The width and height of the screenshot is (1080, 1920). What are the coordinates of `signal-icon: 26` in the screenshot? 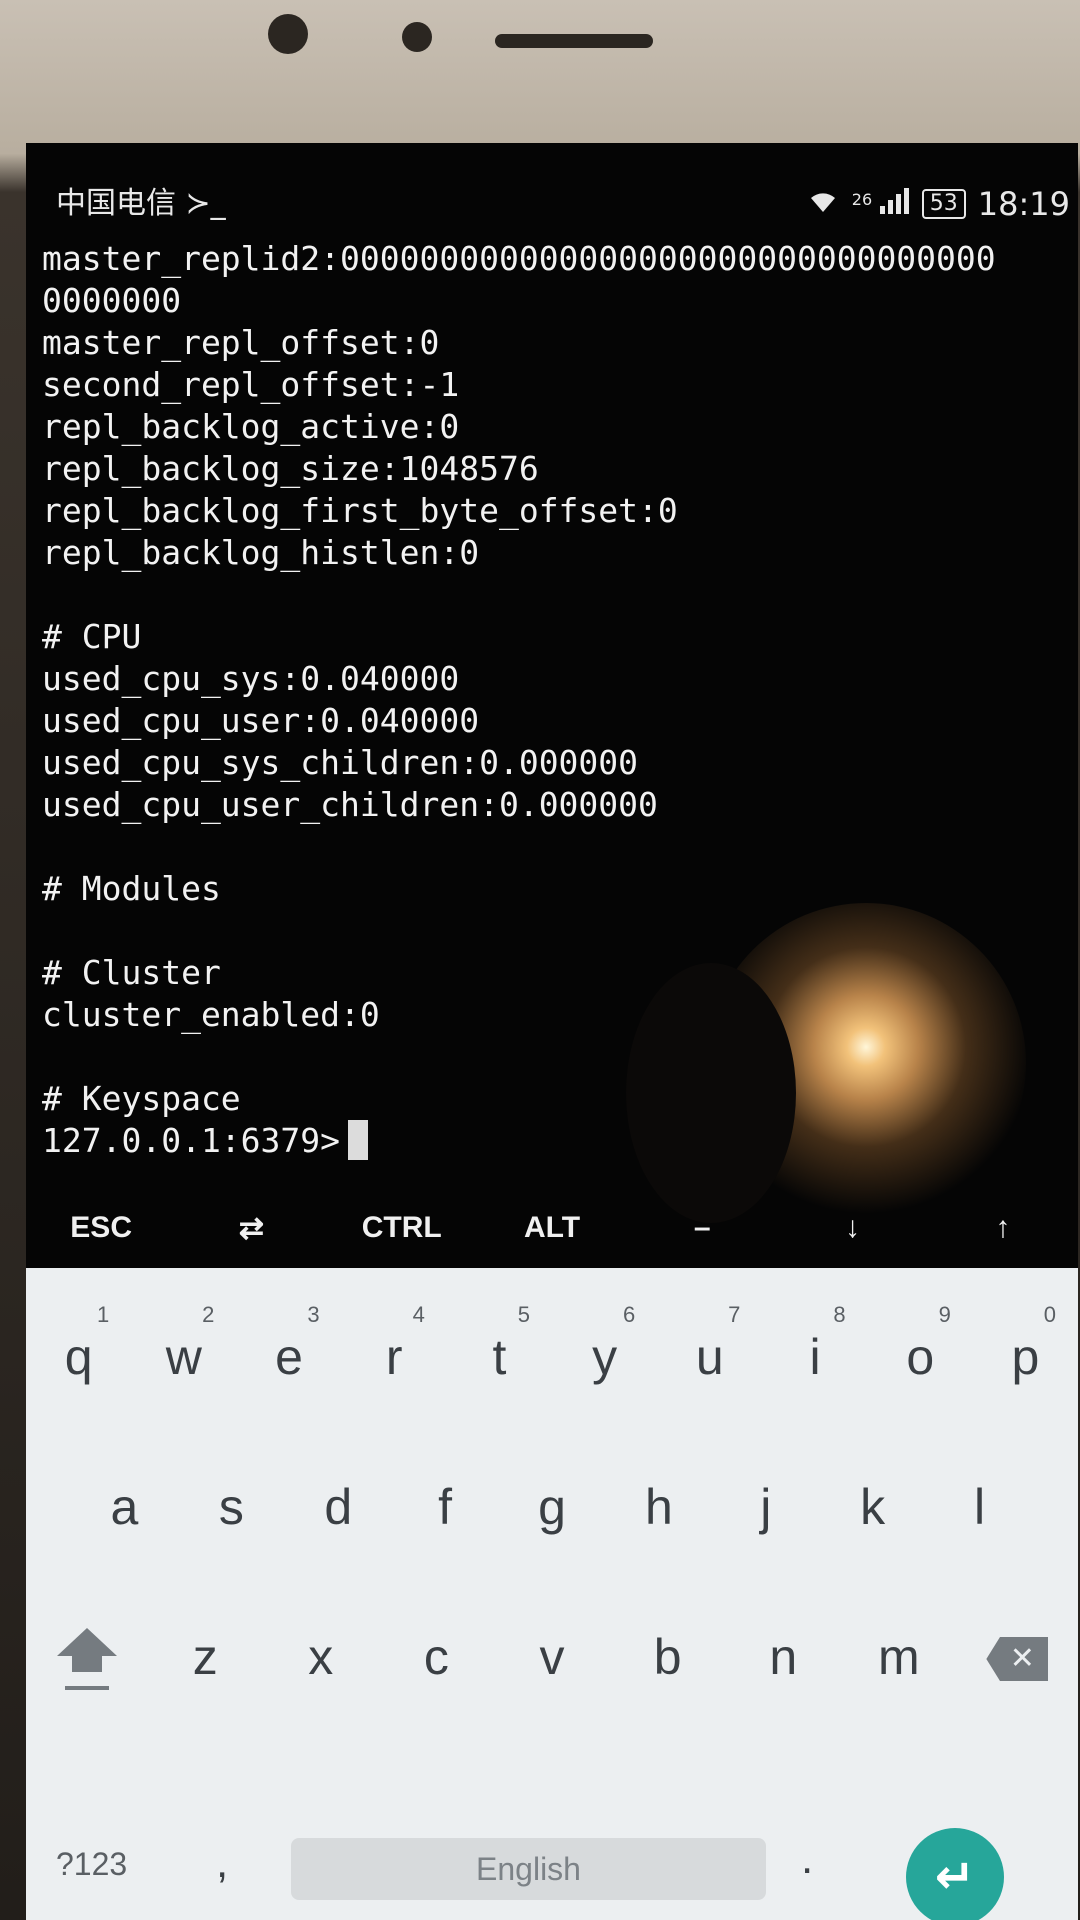 It's located at (881, 204).